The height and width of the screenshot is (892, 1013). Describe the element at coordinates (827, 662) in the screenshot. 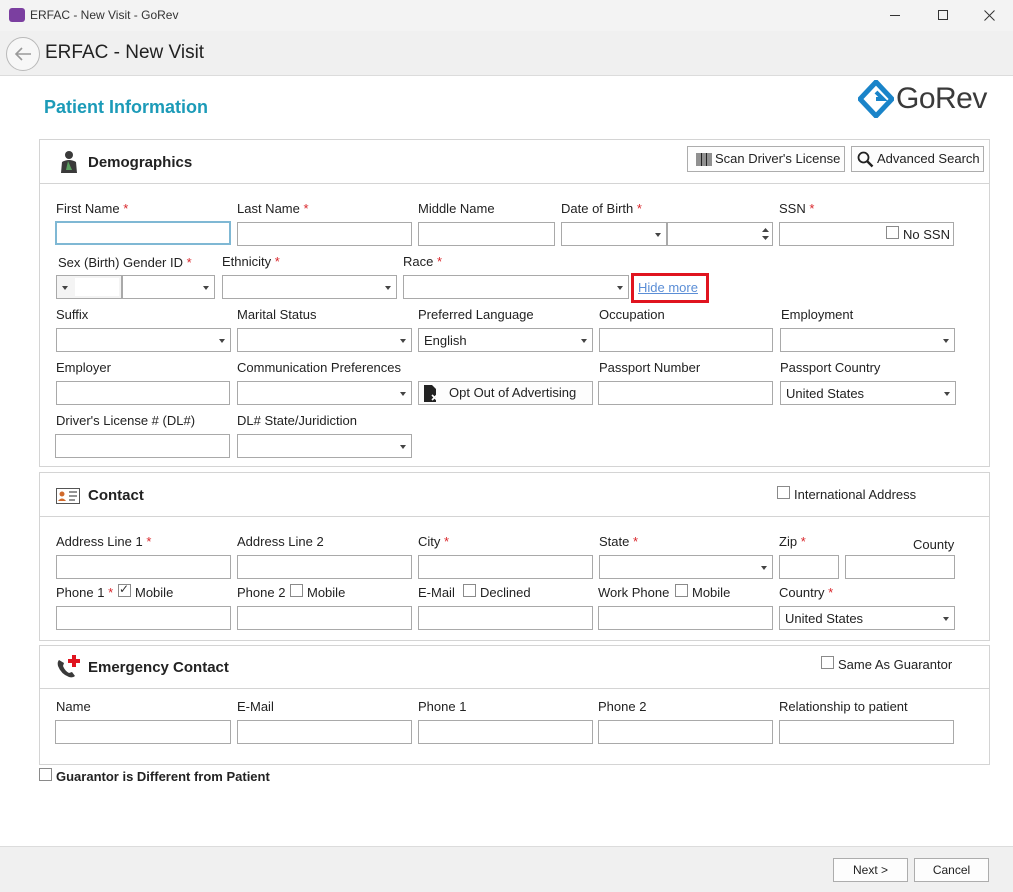

I see `same-as-guarantor-checkbox` at that location.